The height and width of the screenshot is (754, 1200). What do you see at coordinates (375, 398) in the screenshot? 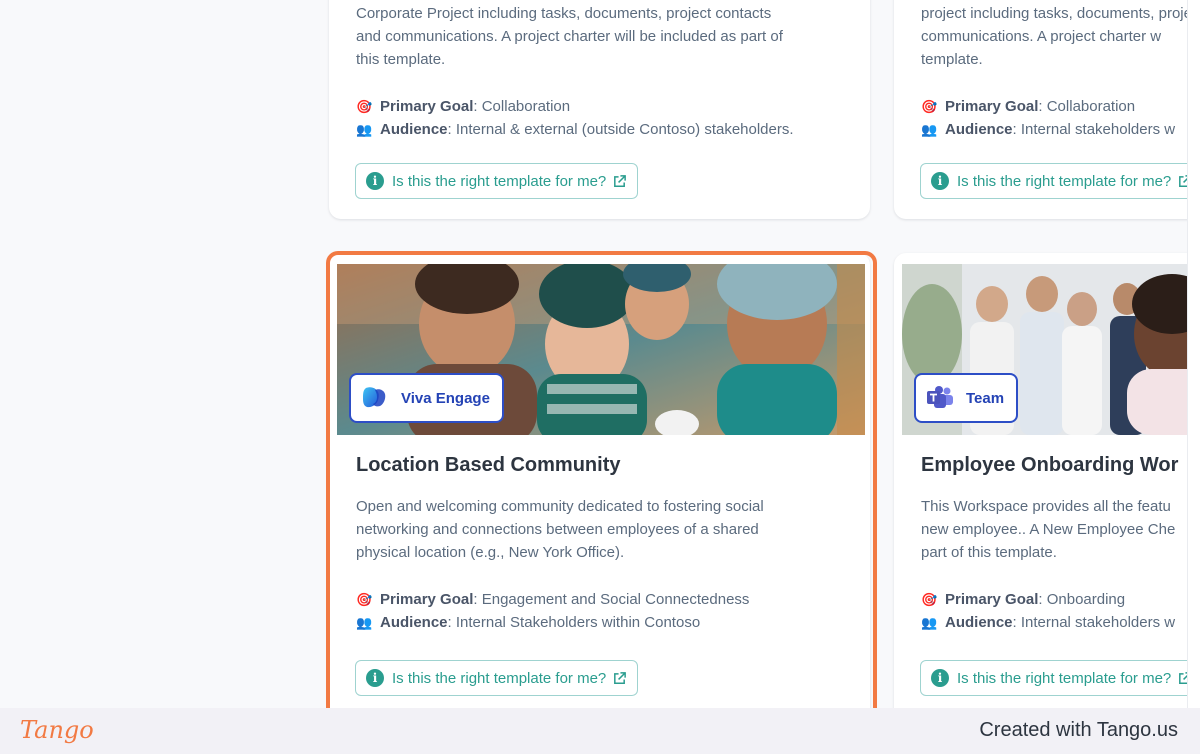
I see `viva-engage-logo-icon` at bounding box center [375, 398].